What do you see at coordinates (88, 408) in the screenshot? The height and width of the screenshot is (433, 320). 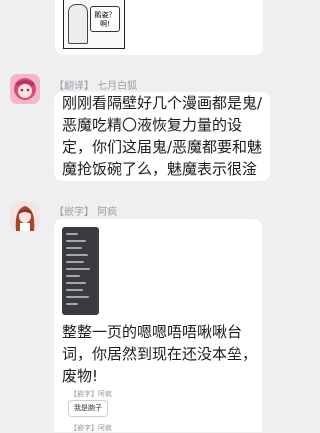 I see `quoted-card: 我是腕子` at bounding box center [88, 408].